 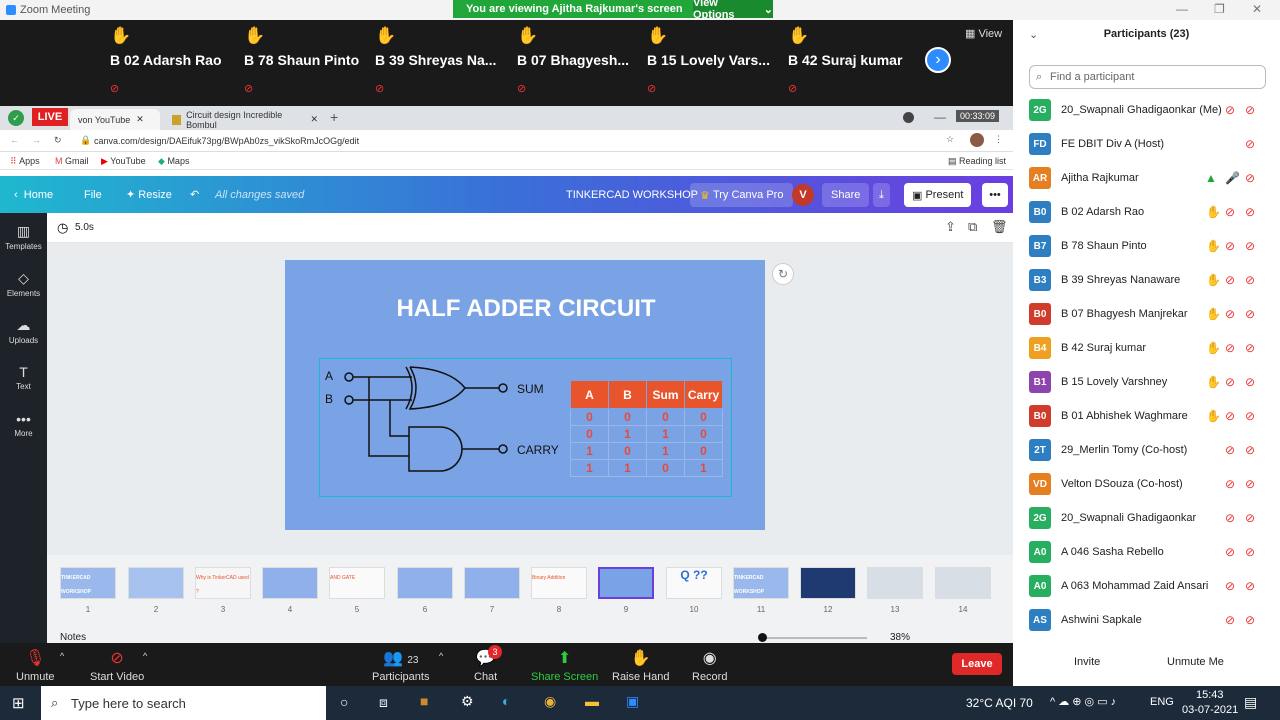 What do you see at coordinates (344, 702) in the screenshot?
I see `cortana-icon: ○` at bounding box center [344, 702].